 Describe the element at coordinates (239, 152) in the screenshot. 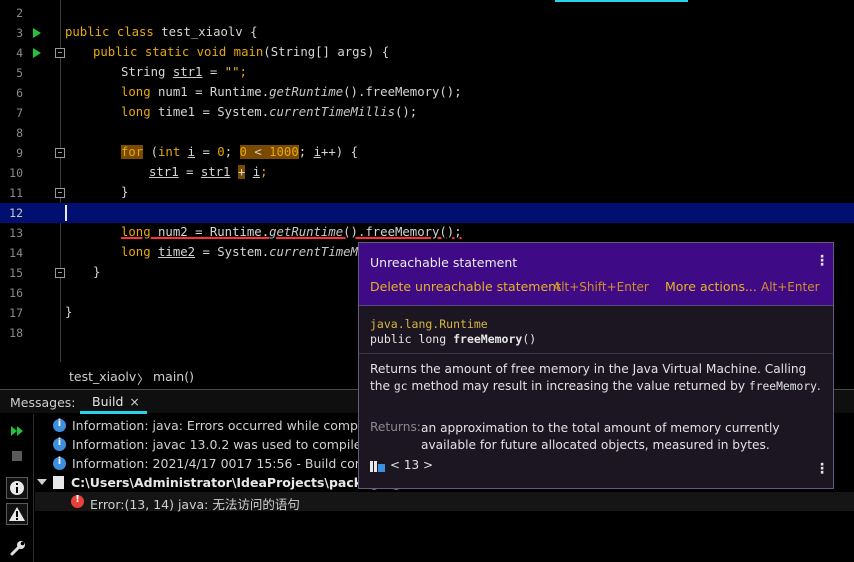

I see `code-text: for (int i = 0; 0 < 1000; i++) {` at that location.